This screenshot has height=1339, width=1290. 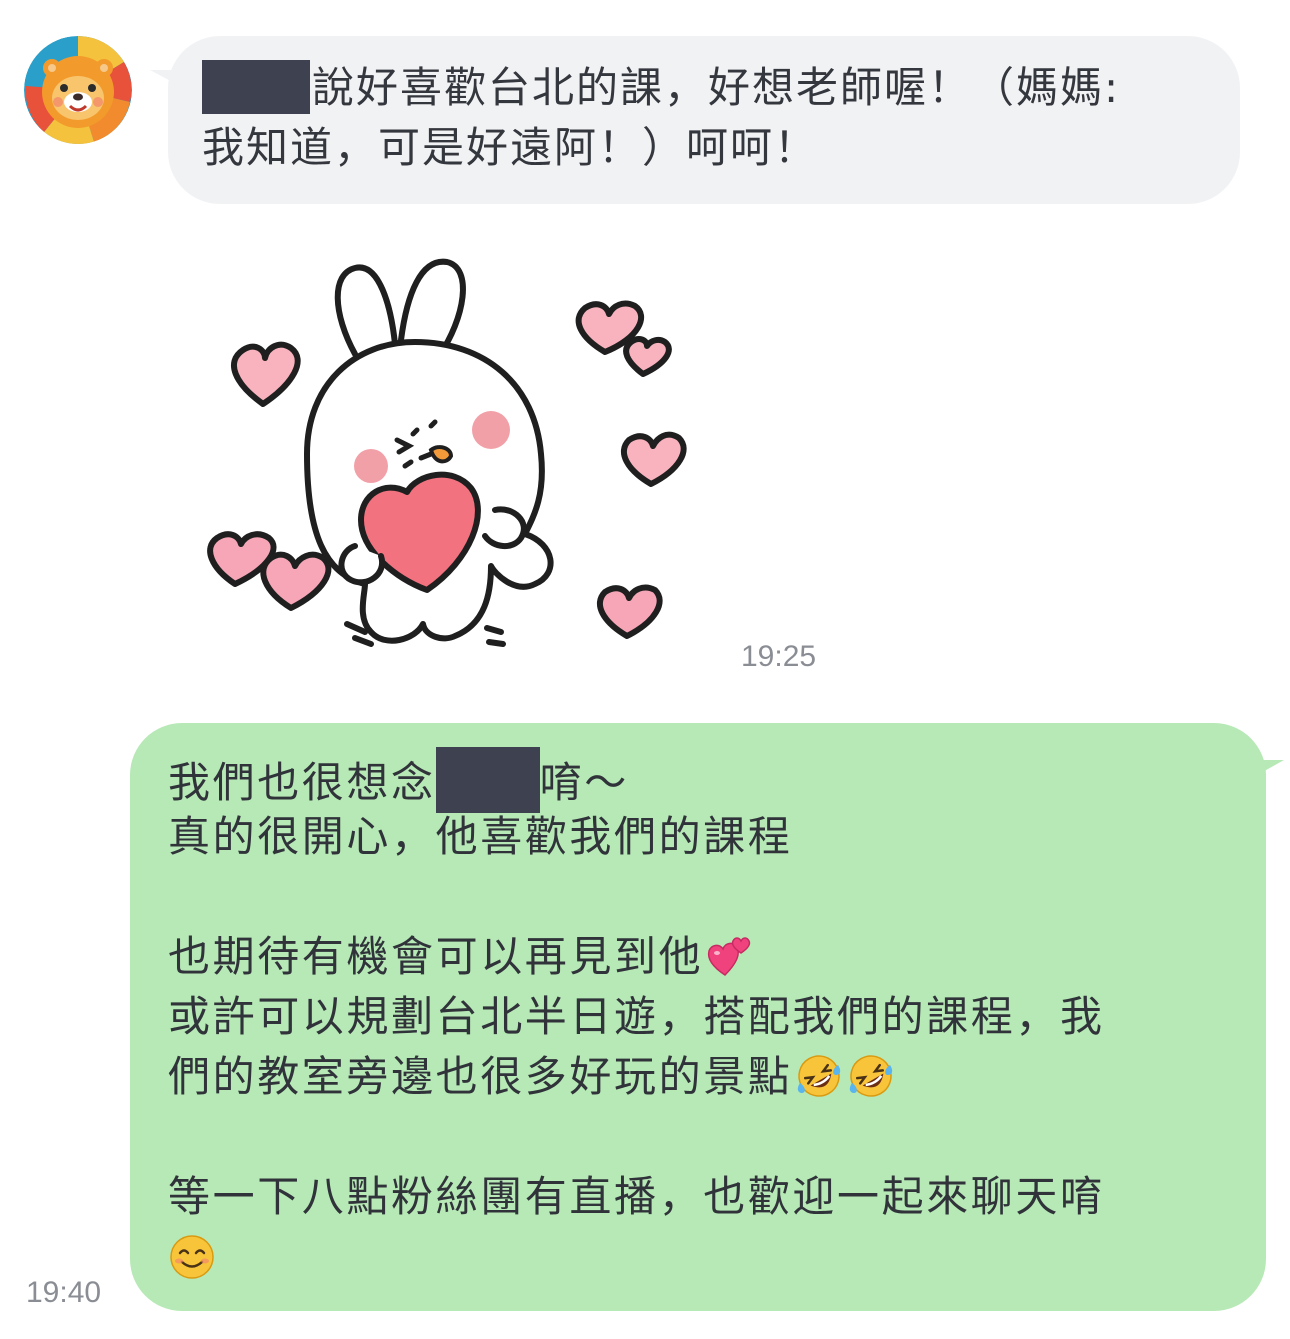 I want to click on incoming-message-bubble: 說好喜歡台北的課，好想老師喔！（媽媽: 我知道，可是好遠阿！）呵呵！, so click(x=704, y=120).